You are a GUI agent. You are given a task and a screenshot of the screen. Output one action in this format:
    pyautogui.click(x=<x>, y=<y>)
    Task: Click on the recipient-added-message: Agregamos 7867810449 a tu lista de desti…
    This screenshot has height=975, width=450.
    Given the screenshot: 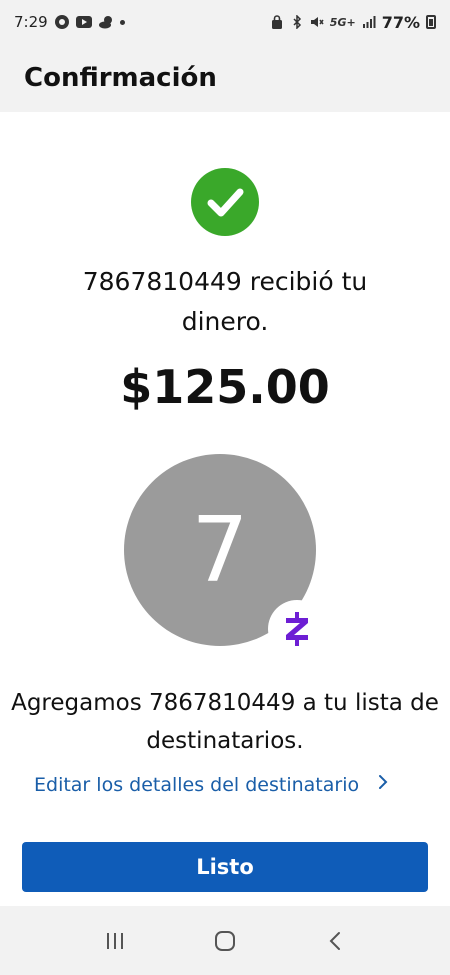 What is the action you would take?
    pyautogui.click(x=225, y=722)
    